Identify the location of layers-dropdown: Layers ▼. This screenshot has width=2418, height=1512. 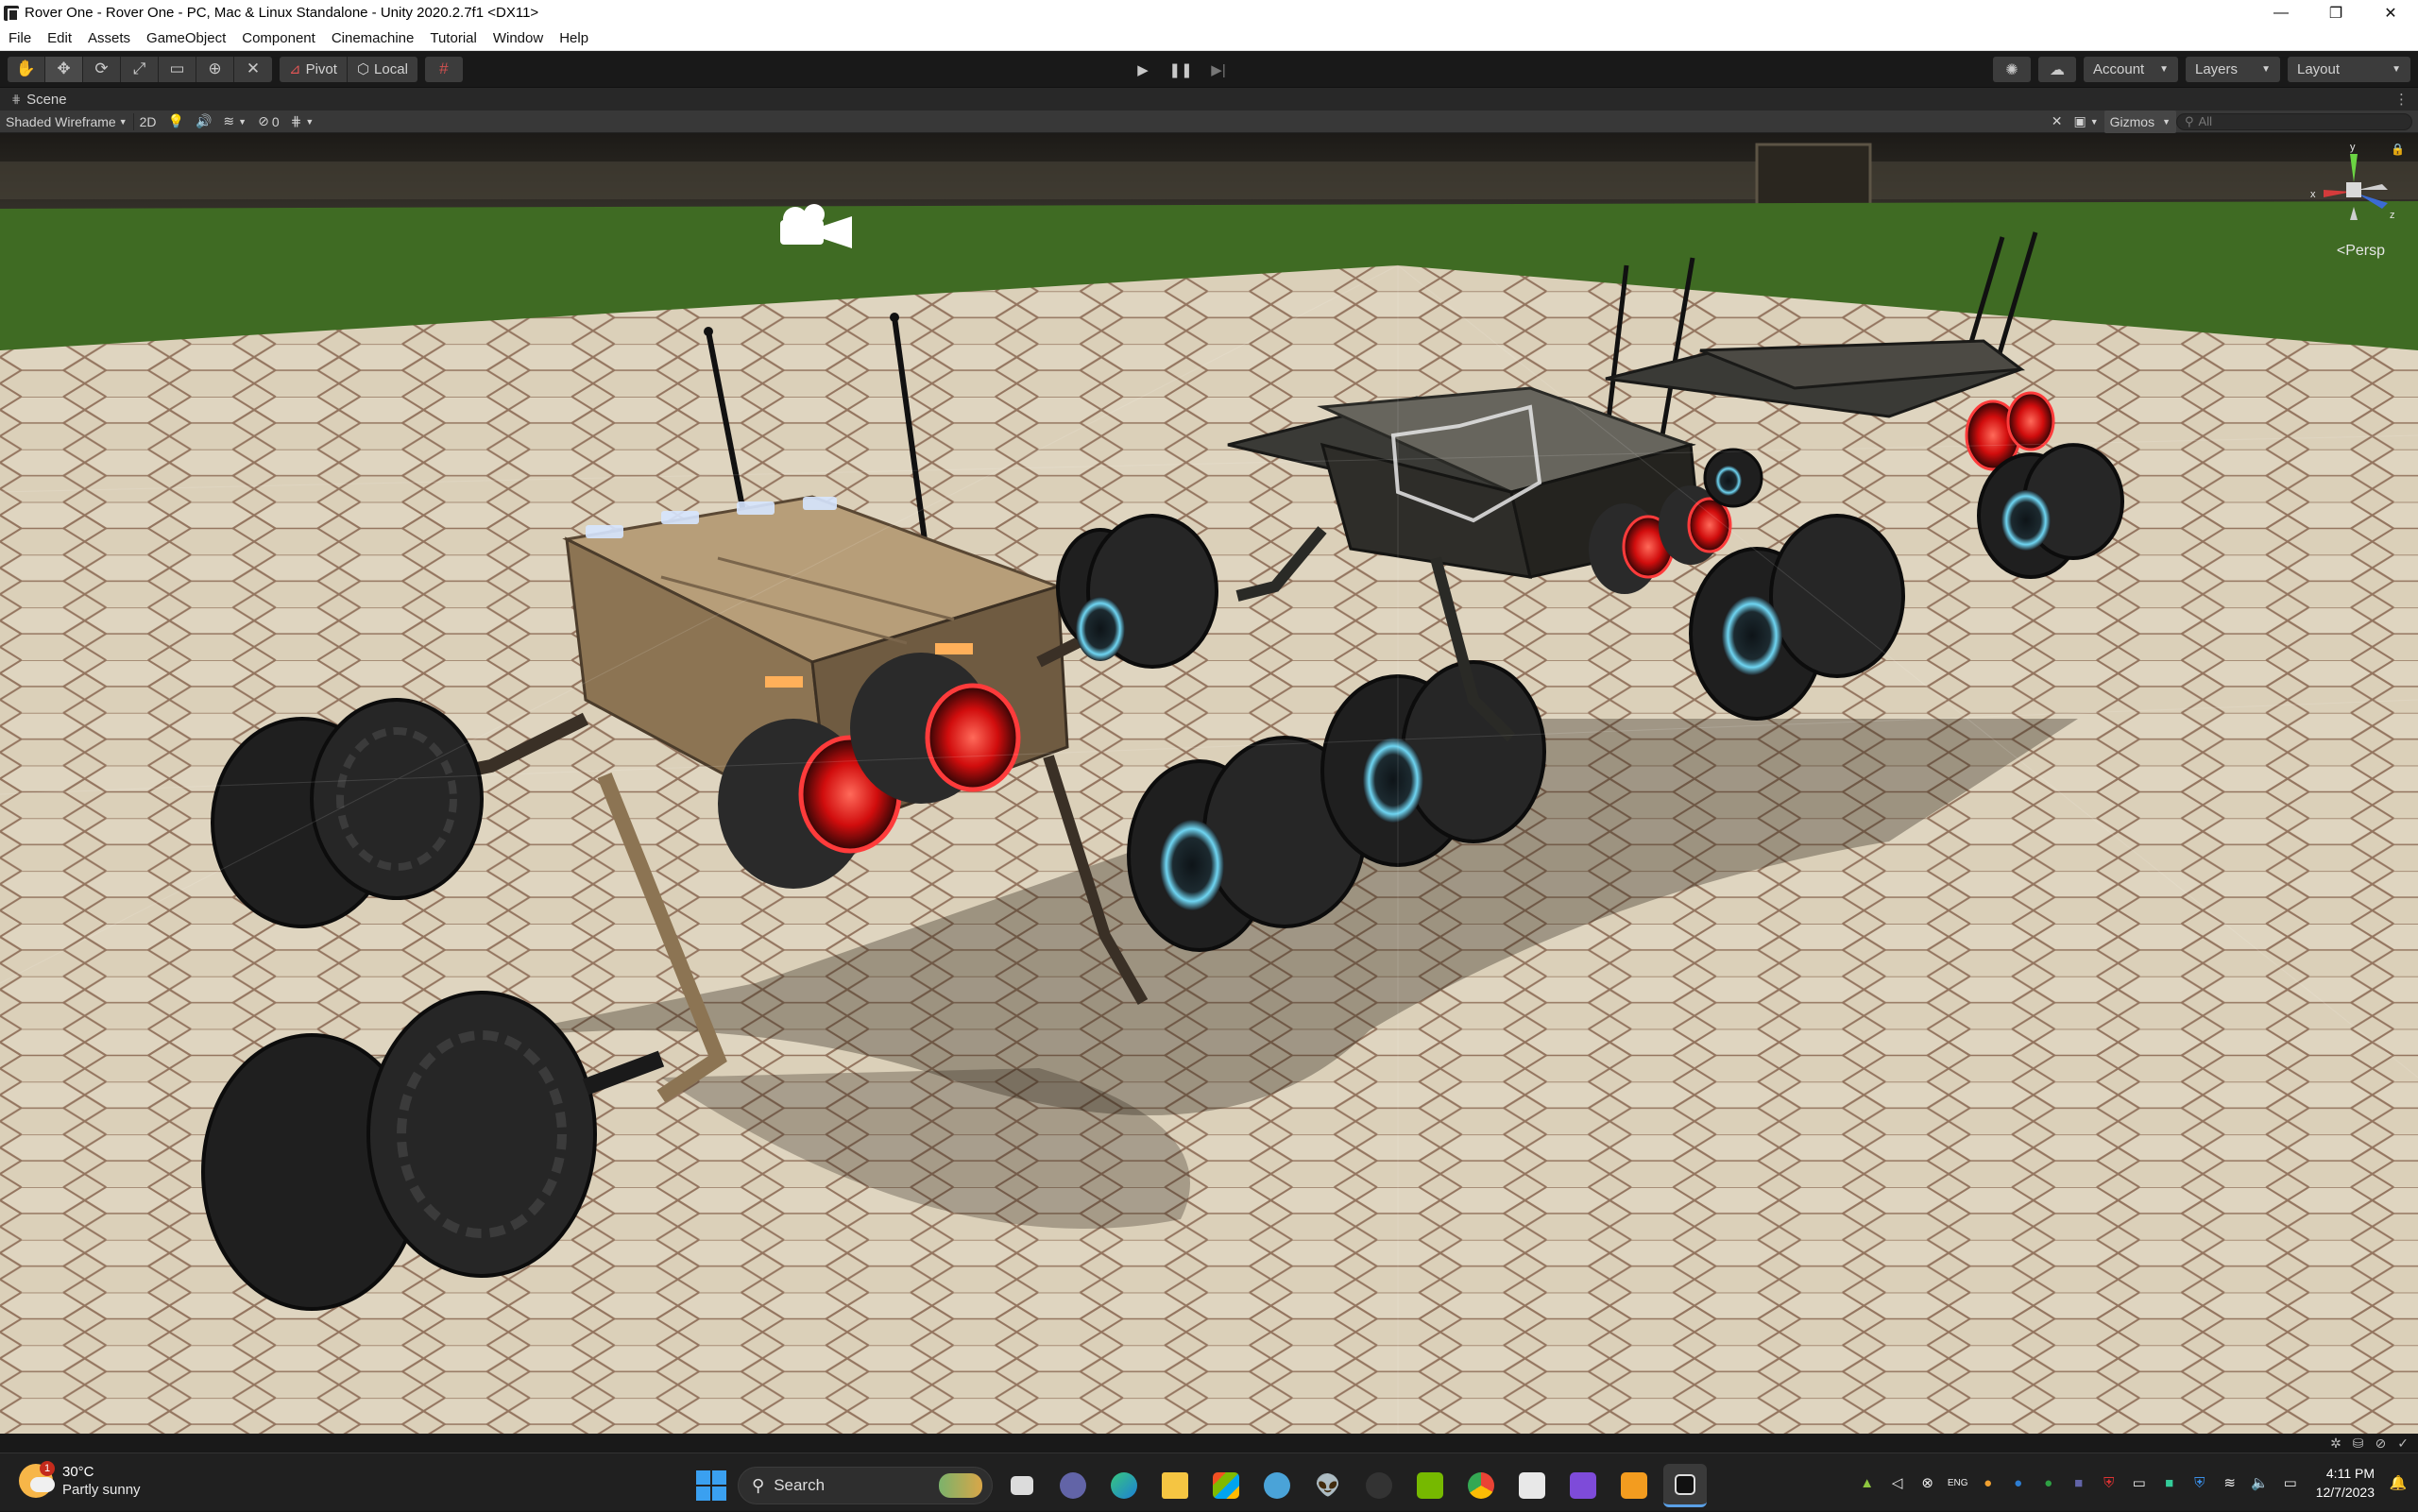
(2233, 70).